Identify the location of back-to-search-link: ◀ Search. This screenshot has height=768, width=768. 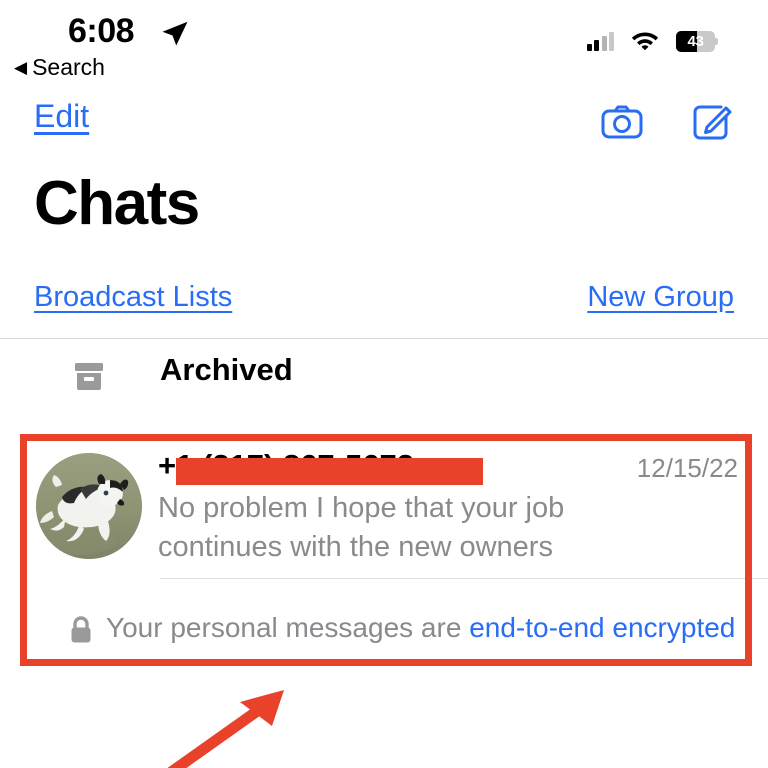
(59, 67).